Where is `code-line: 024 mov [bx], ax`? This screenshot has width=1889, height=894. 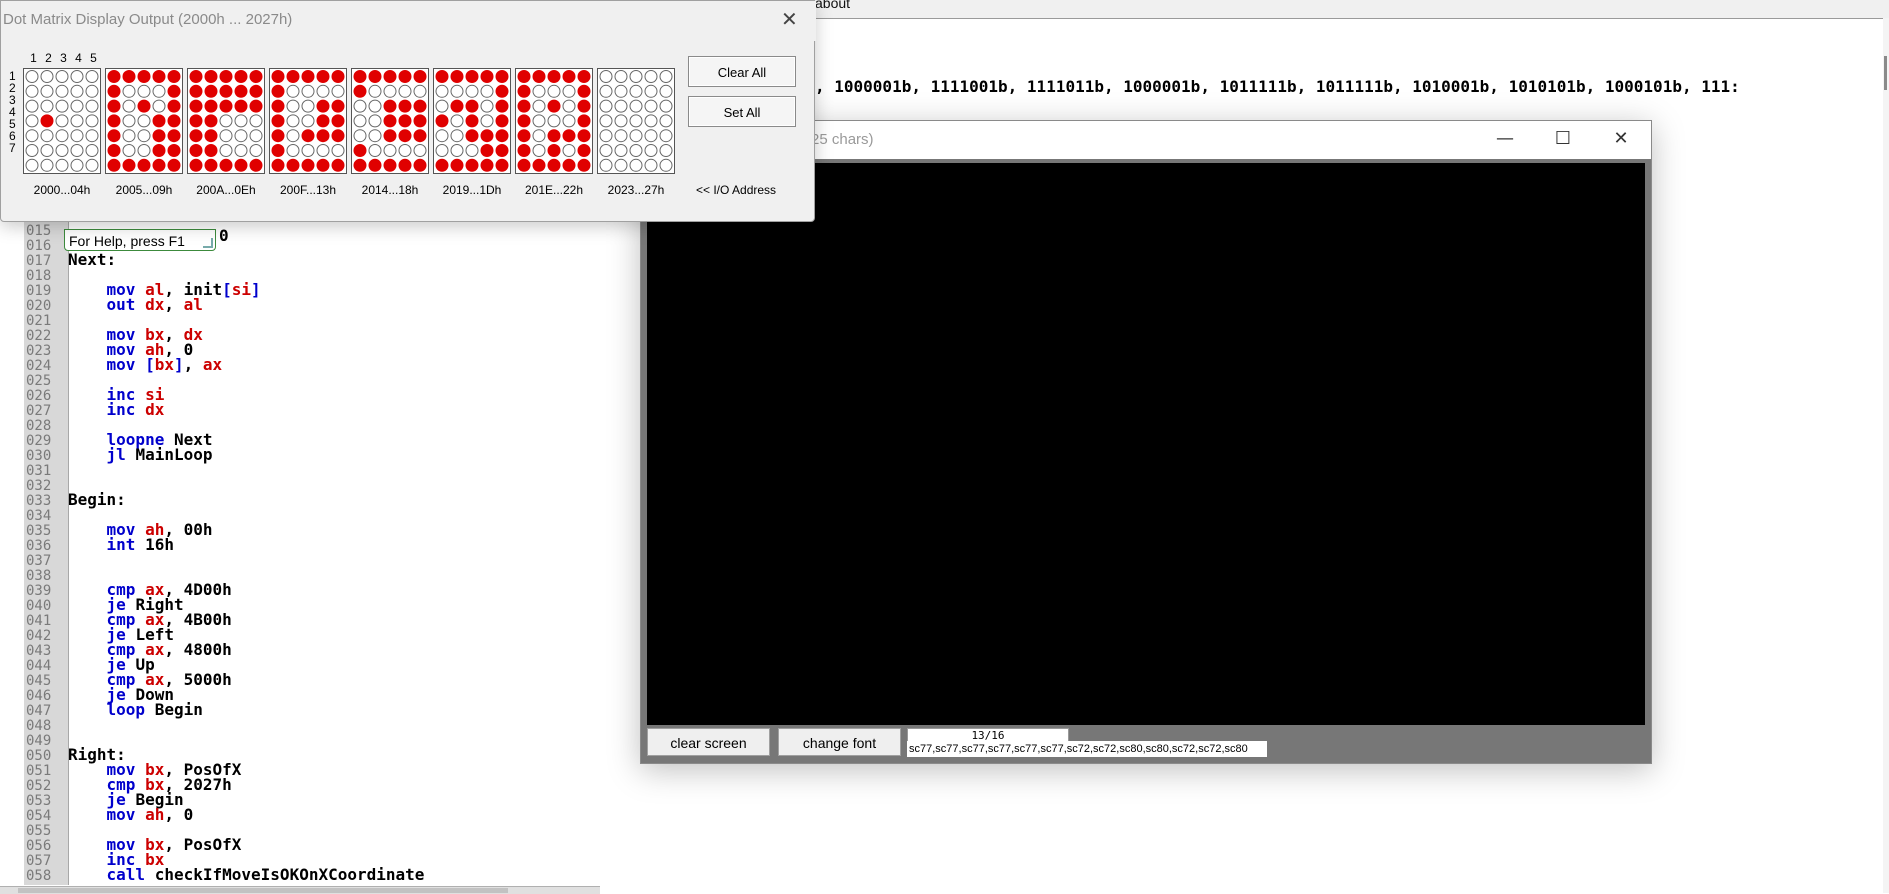
code-line: 024 mov [bx], ax is located at coordinates (224, 365).